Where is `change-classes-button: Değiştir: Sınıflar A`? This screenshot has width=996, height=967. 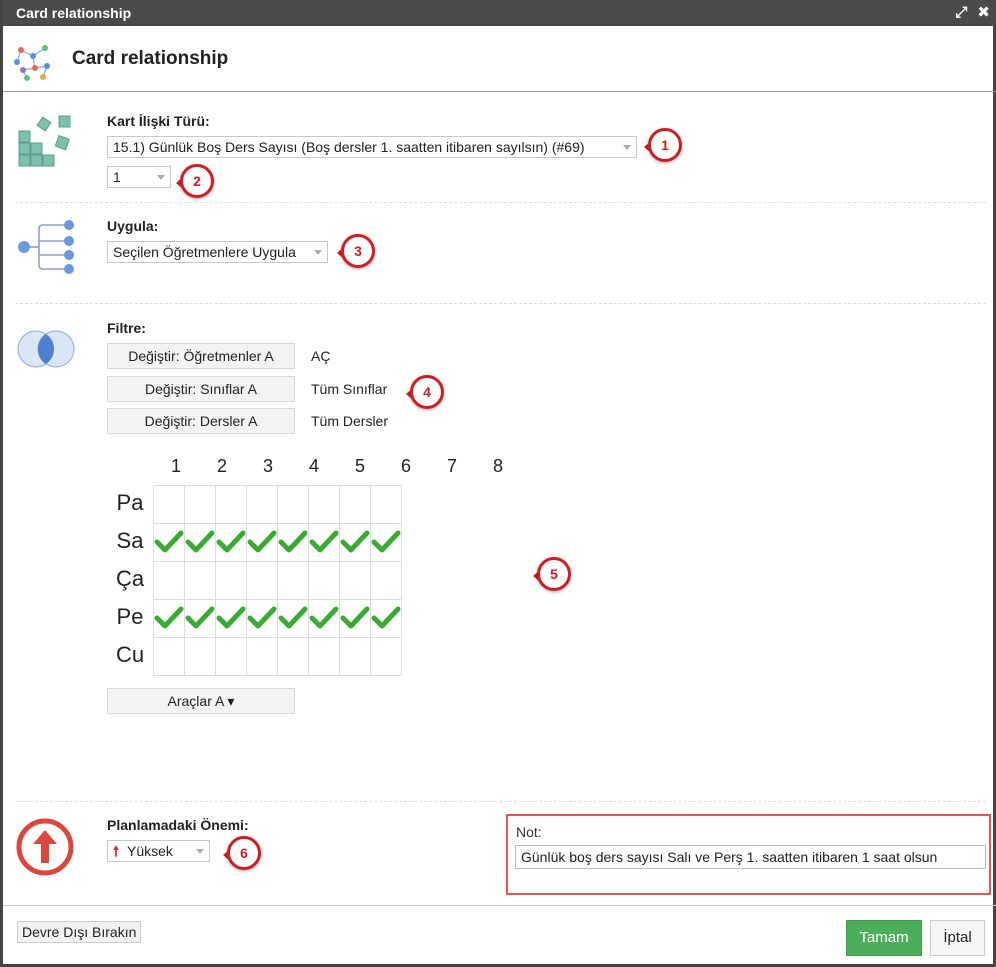 change-classes-button: Değiştir: Sınıflar A is located at coordinates (201, 389).